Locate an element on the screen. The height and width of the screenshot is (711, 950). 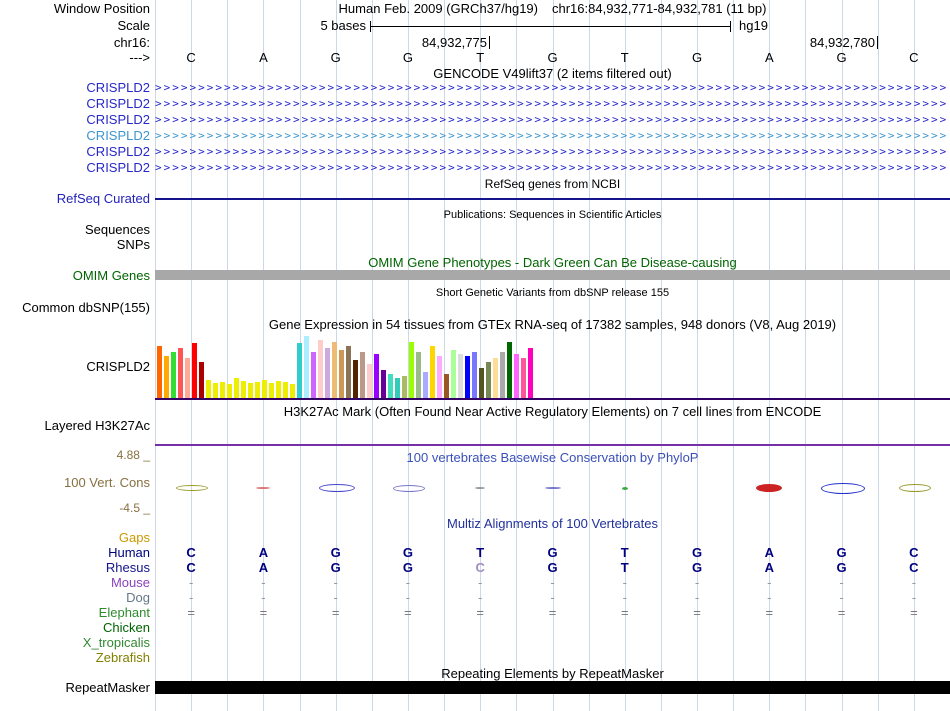
gtex-gene-label: CRISPLD2 is located at coordinates (75, 367).